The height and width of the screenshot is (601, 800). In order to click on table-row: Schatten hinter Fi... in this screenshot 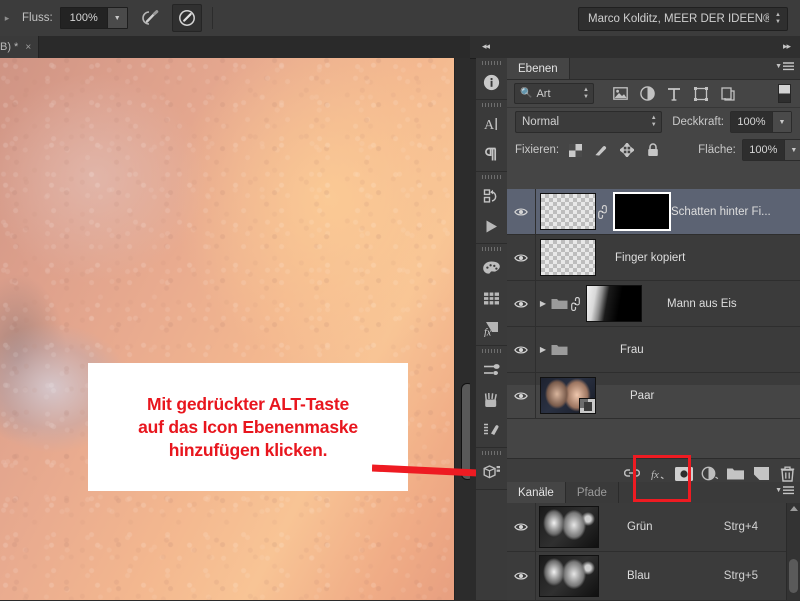, I will do `click(653, 212)`.